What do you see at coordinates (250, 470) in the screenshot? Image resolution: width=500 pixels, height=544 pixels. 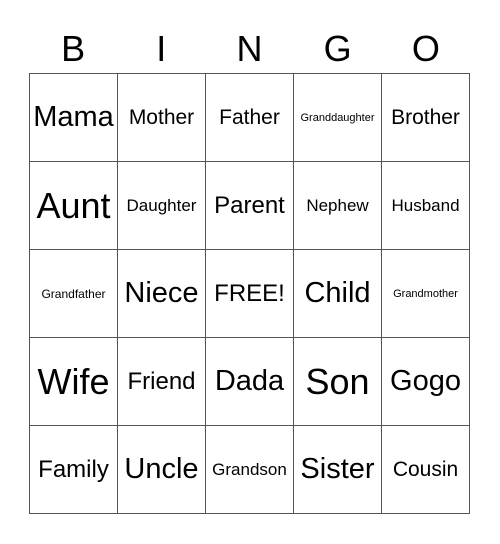 I see `bingo-cell: Grandson` at bounding box center [250, 470].